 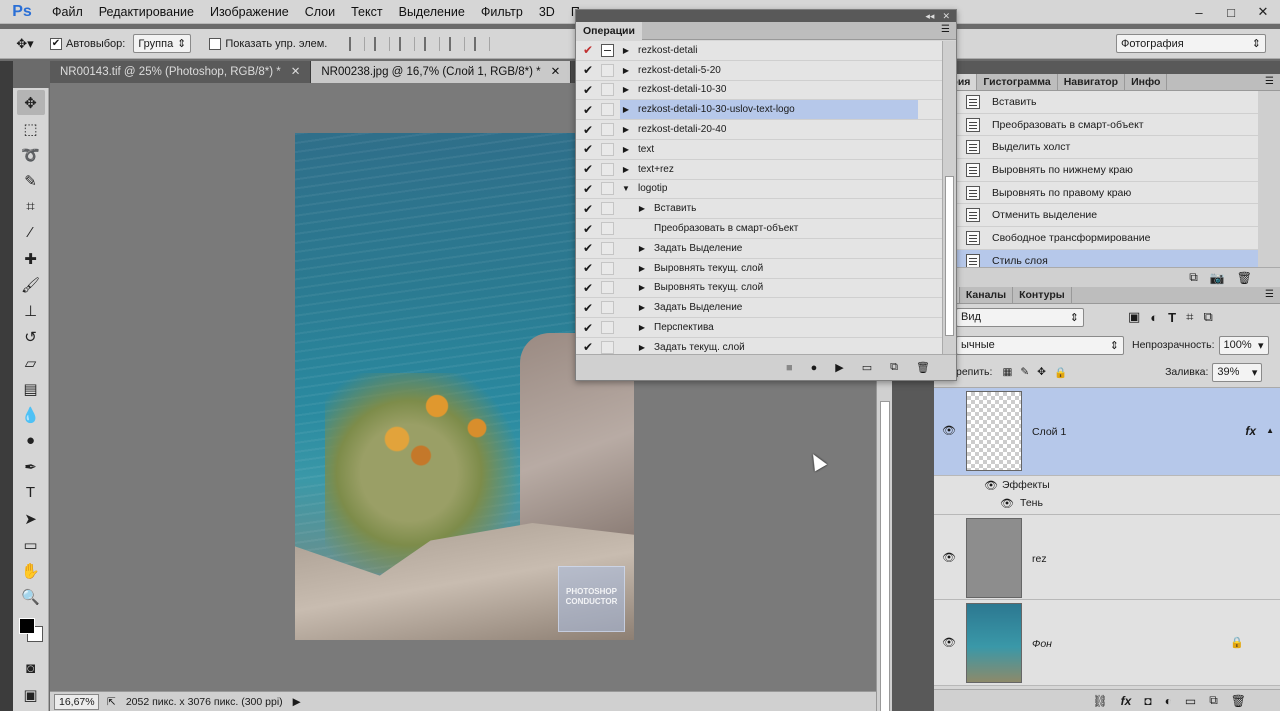 I want to click on action-step-row: ✔ ▶ Задать Выделение, so click(x=759, y=308).